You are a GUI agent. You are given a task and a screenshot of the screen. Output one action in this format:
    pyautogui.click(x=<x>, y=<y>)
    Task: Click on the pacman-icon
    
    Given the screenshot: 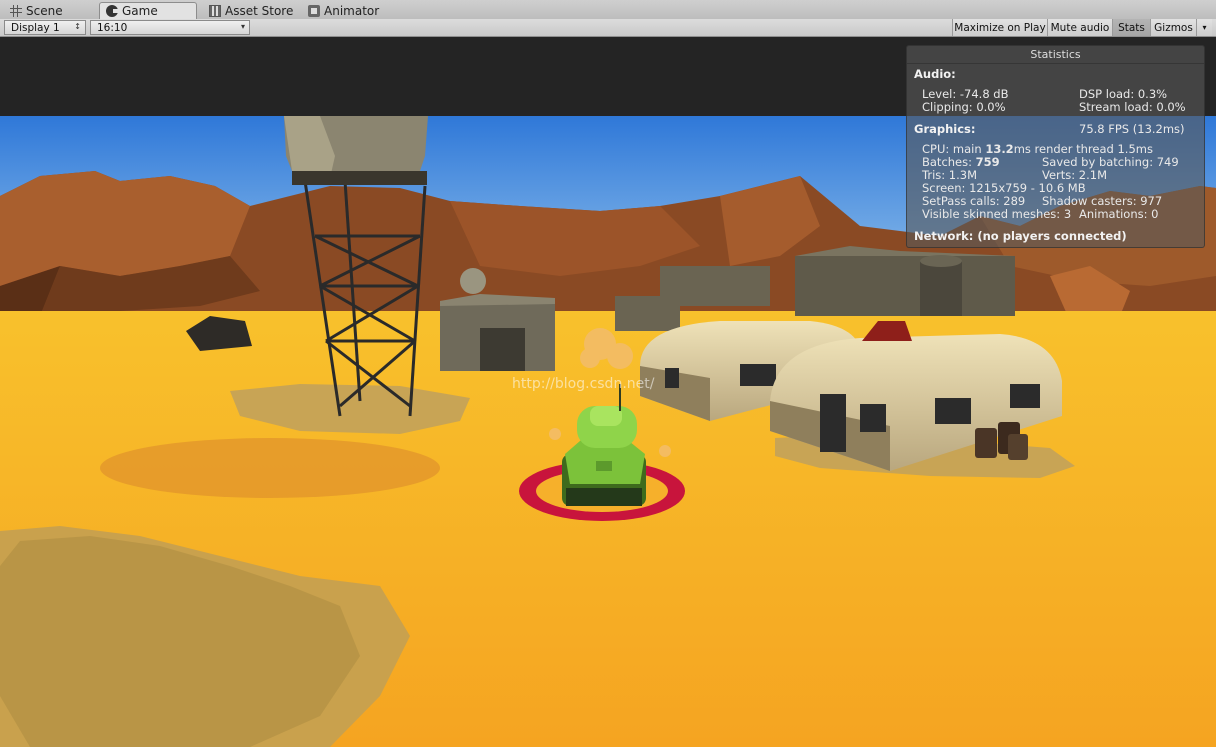 What is the action you would take?
    pyautogui.click(x=112, y=11)
    